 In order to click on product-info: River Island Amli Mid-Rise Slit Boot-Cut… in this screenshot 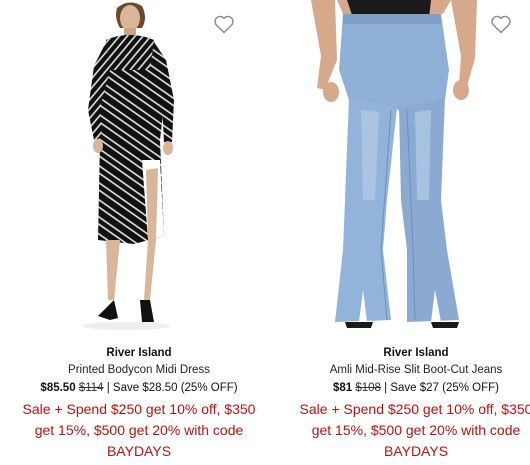, I will do `click(410, 403)`.